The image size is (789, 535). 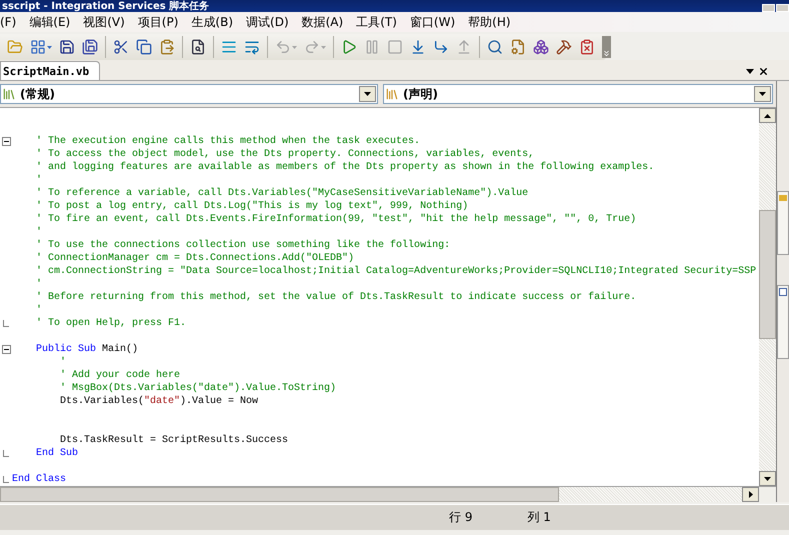 I want to click on play-icon, so click(x=349, y=47).